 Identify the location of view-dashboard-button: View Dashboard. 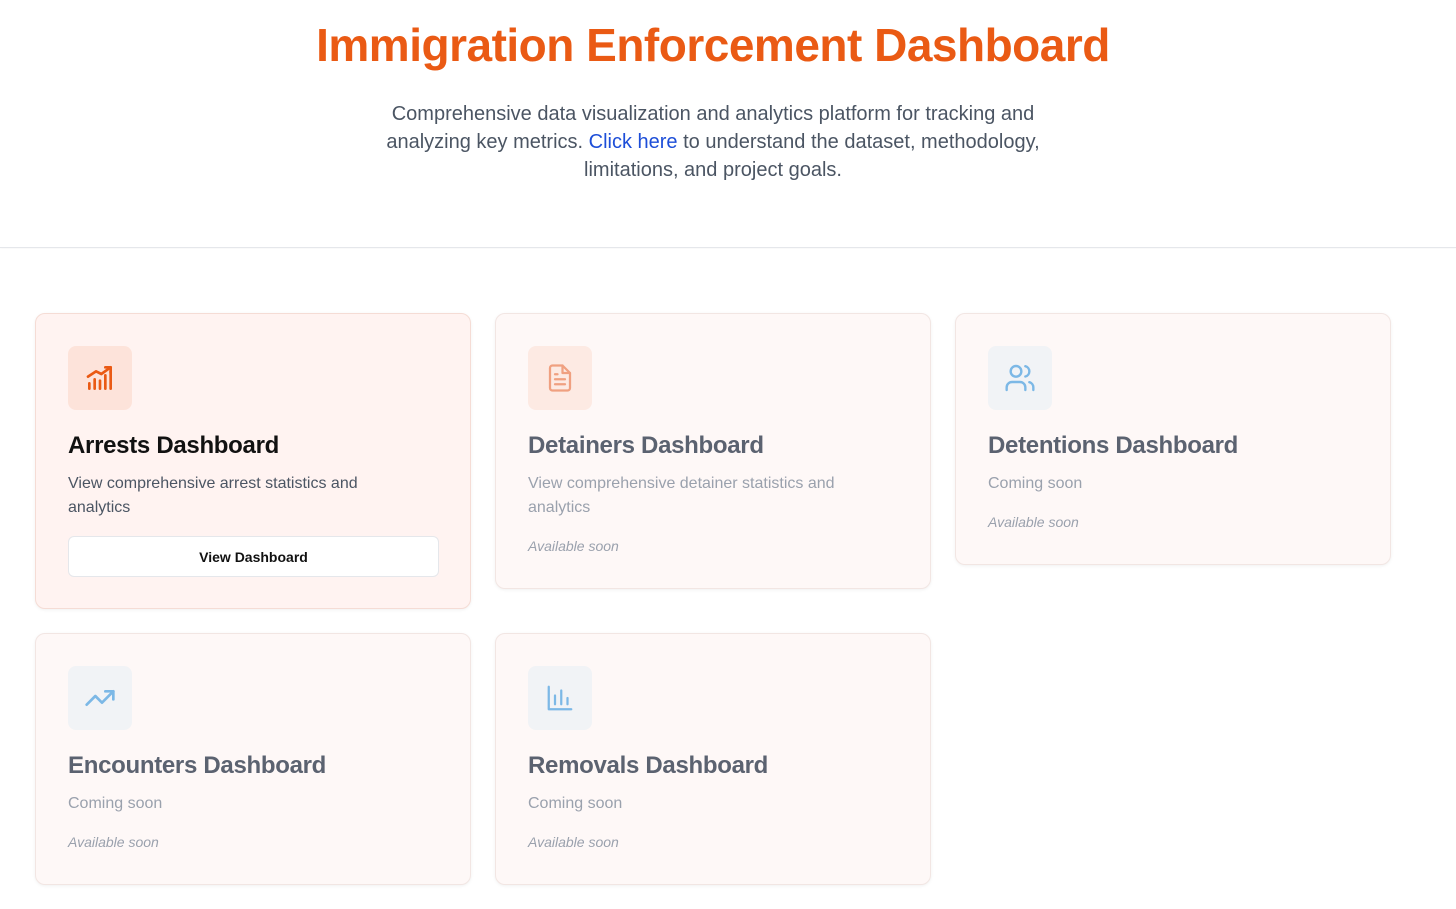
(253, 556).